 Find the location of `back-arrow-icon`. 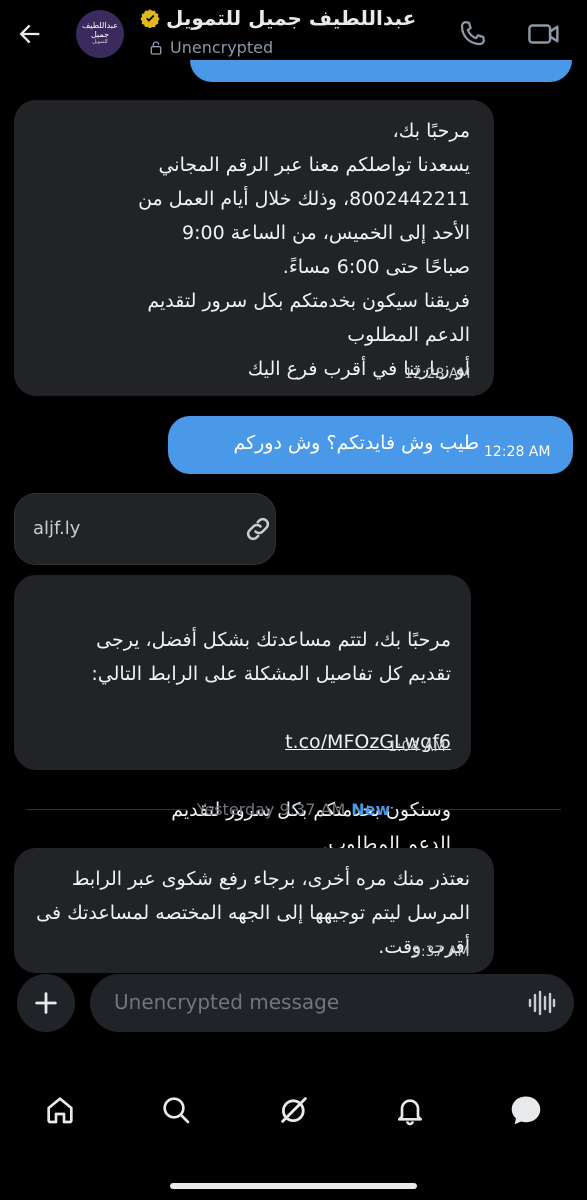

back-arrow-icon is located at coordinates (29, 34).